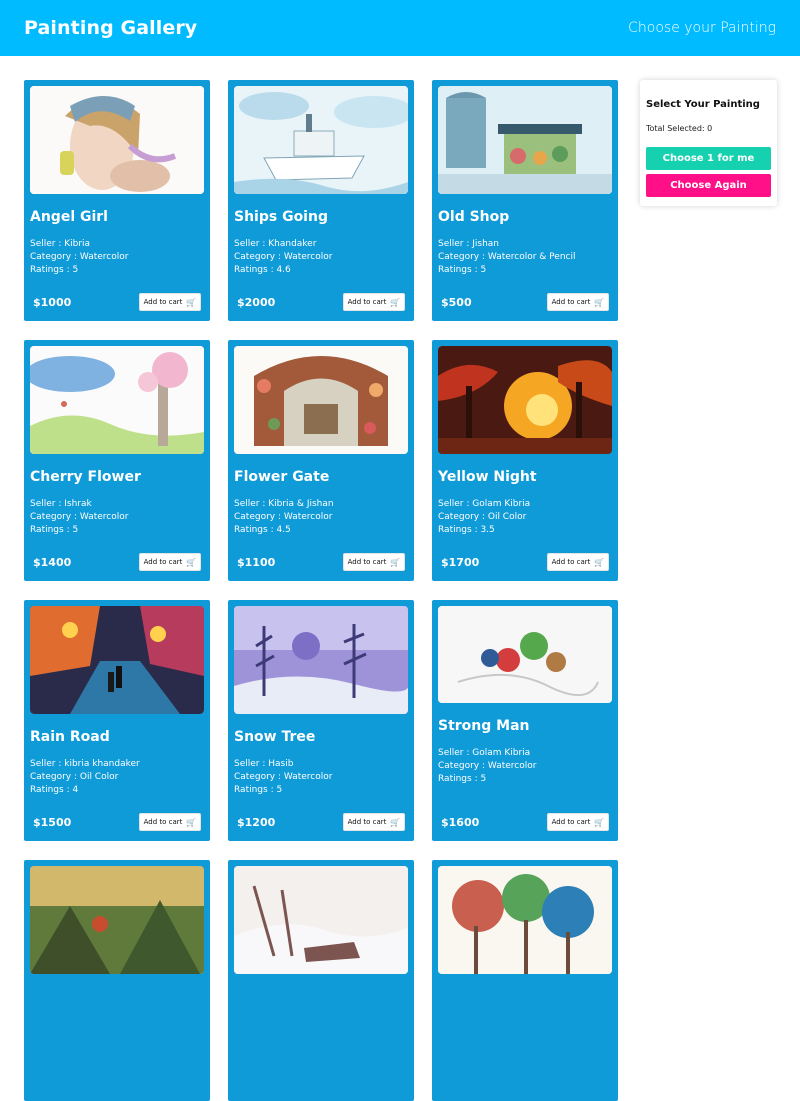 This screenshot has width=800, height=1101. I want to click on header-tagline: Choose your Painting, so click(702, 28).